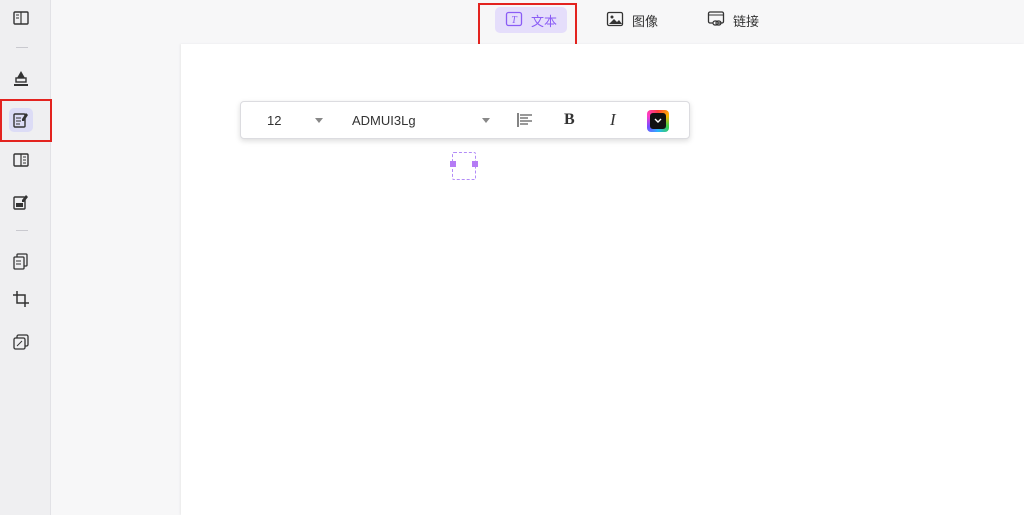 This screenshot has height=515, width=1024. Describe the element at coordinates (544, 21) in the screenshot. I see `text-tool-label: 文本` at that location.